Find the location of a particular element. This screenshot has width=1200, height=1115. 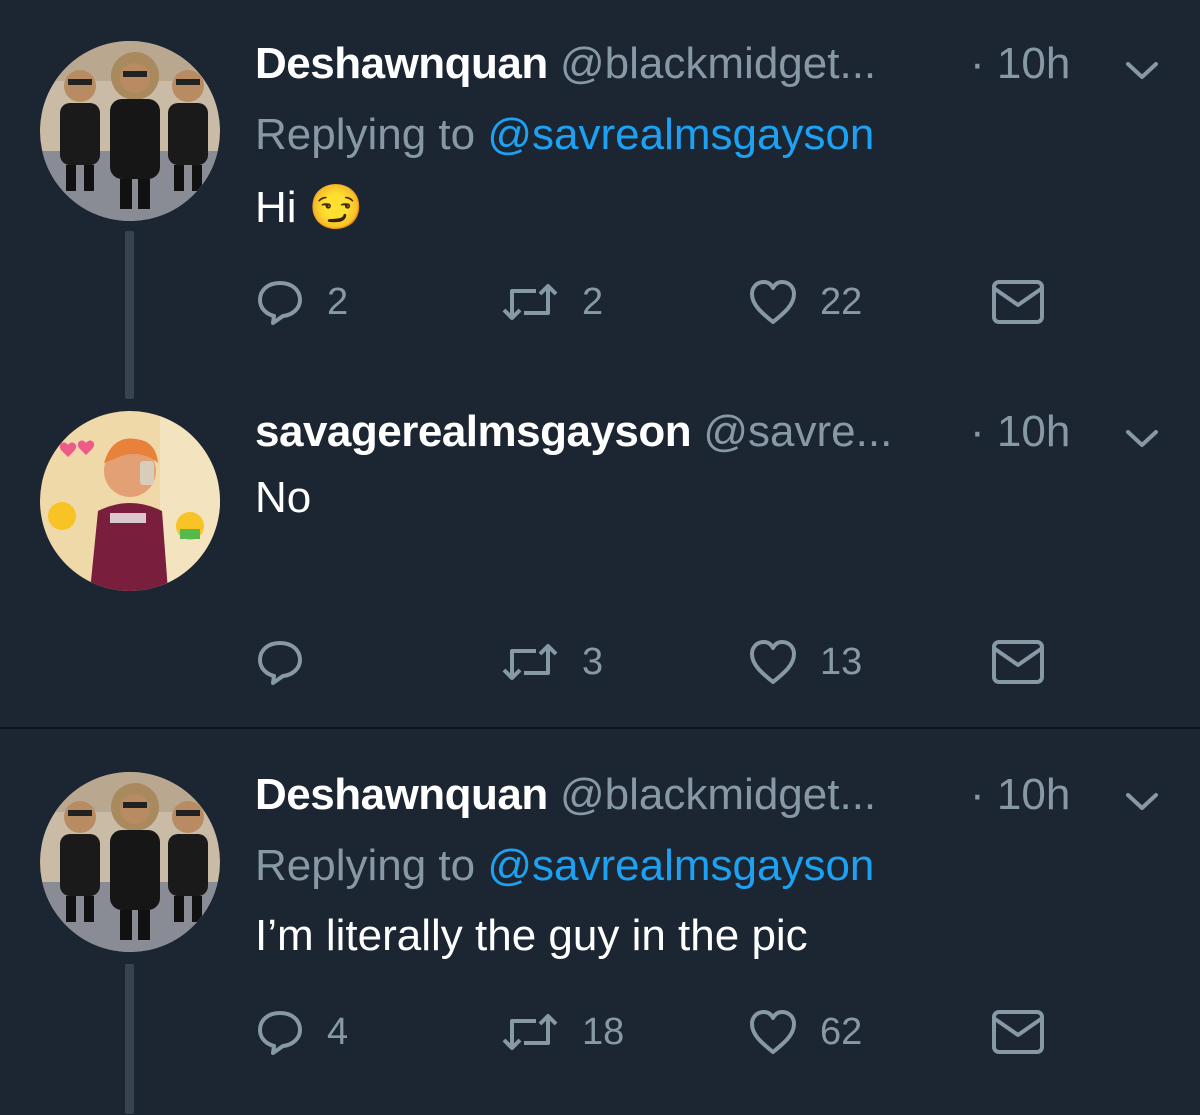

retweet-button: 2 is located at coordinates (551, 302).